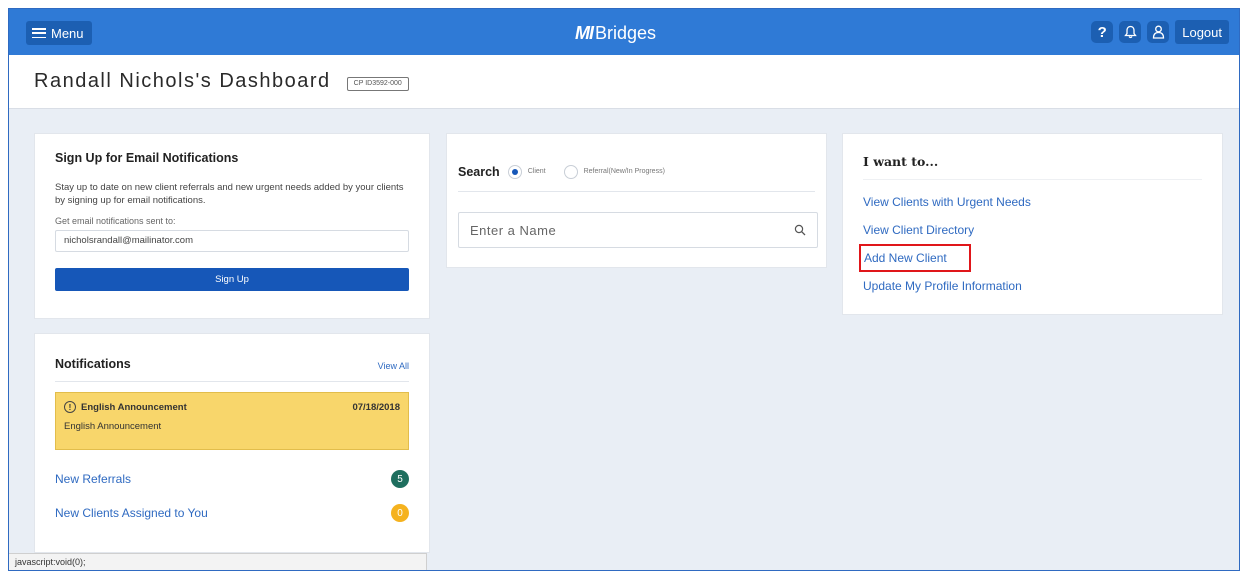 This screenshot has height=572, width=1241. I want to click on email-card-title: Sign Up for Email Notifications, so click(147, 158).